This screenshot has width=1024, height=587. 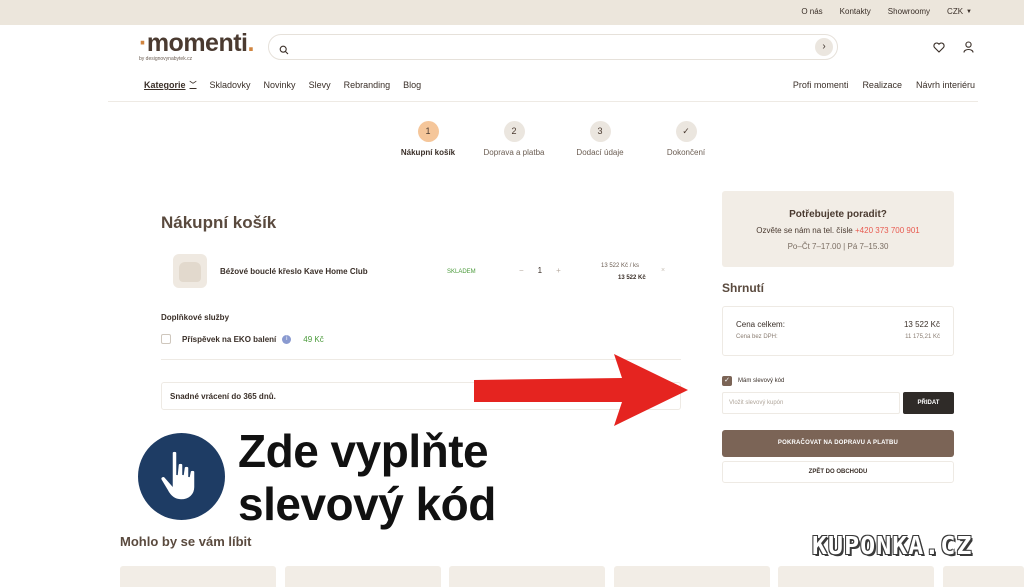 I want to click on nav-realizace: Realizace, so click(x=882, y=85).